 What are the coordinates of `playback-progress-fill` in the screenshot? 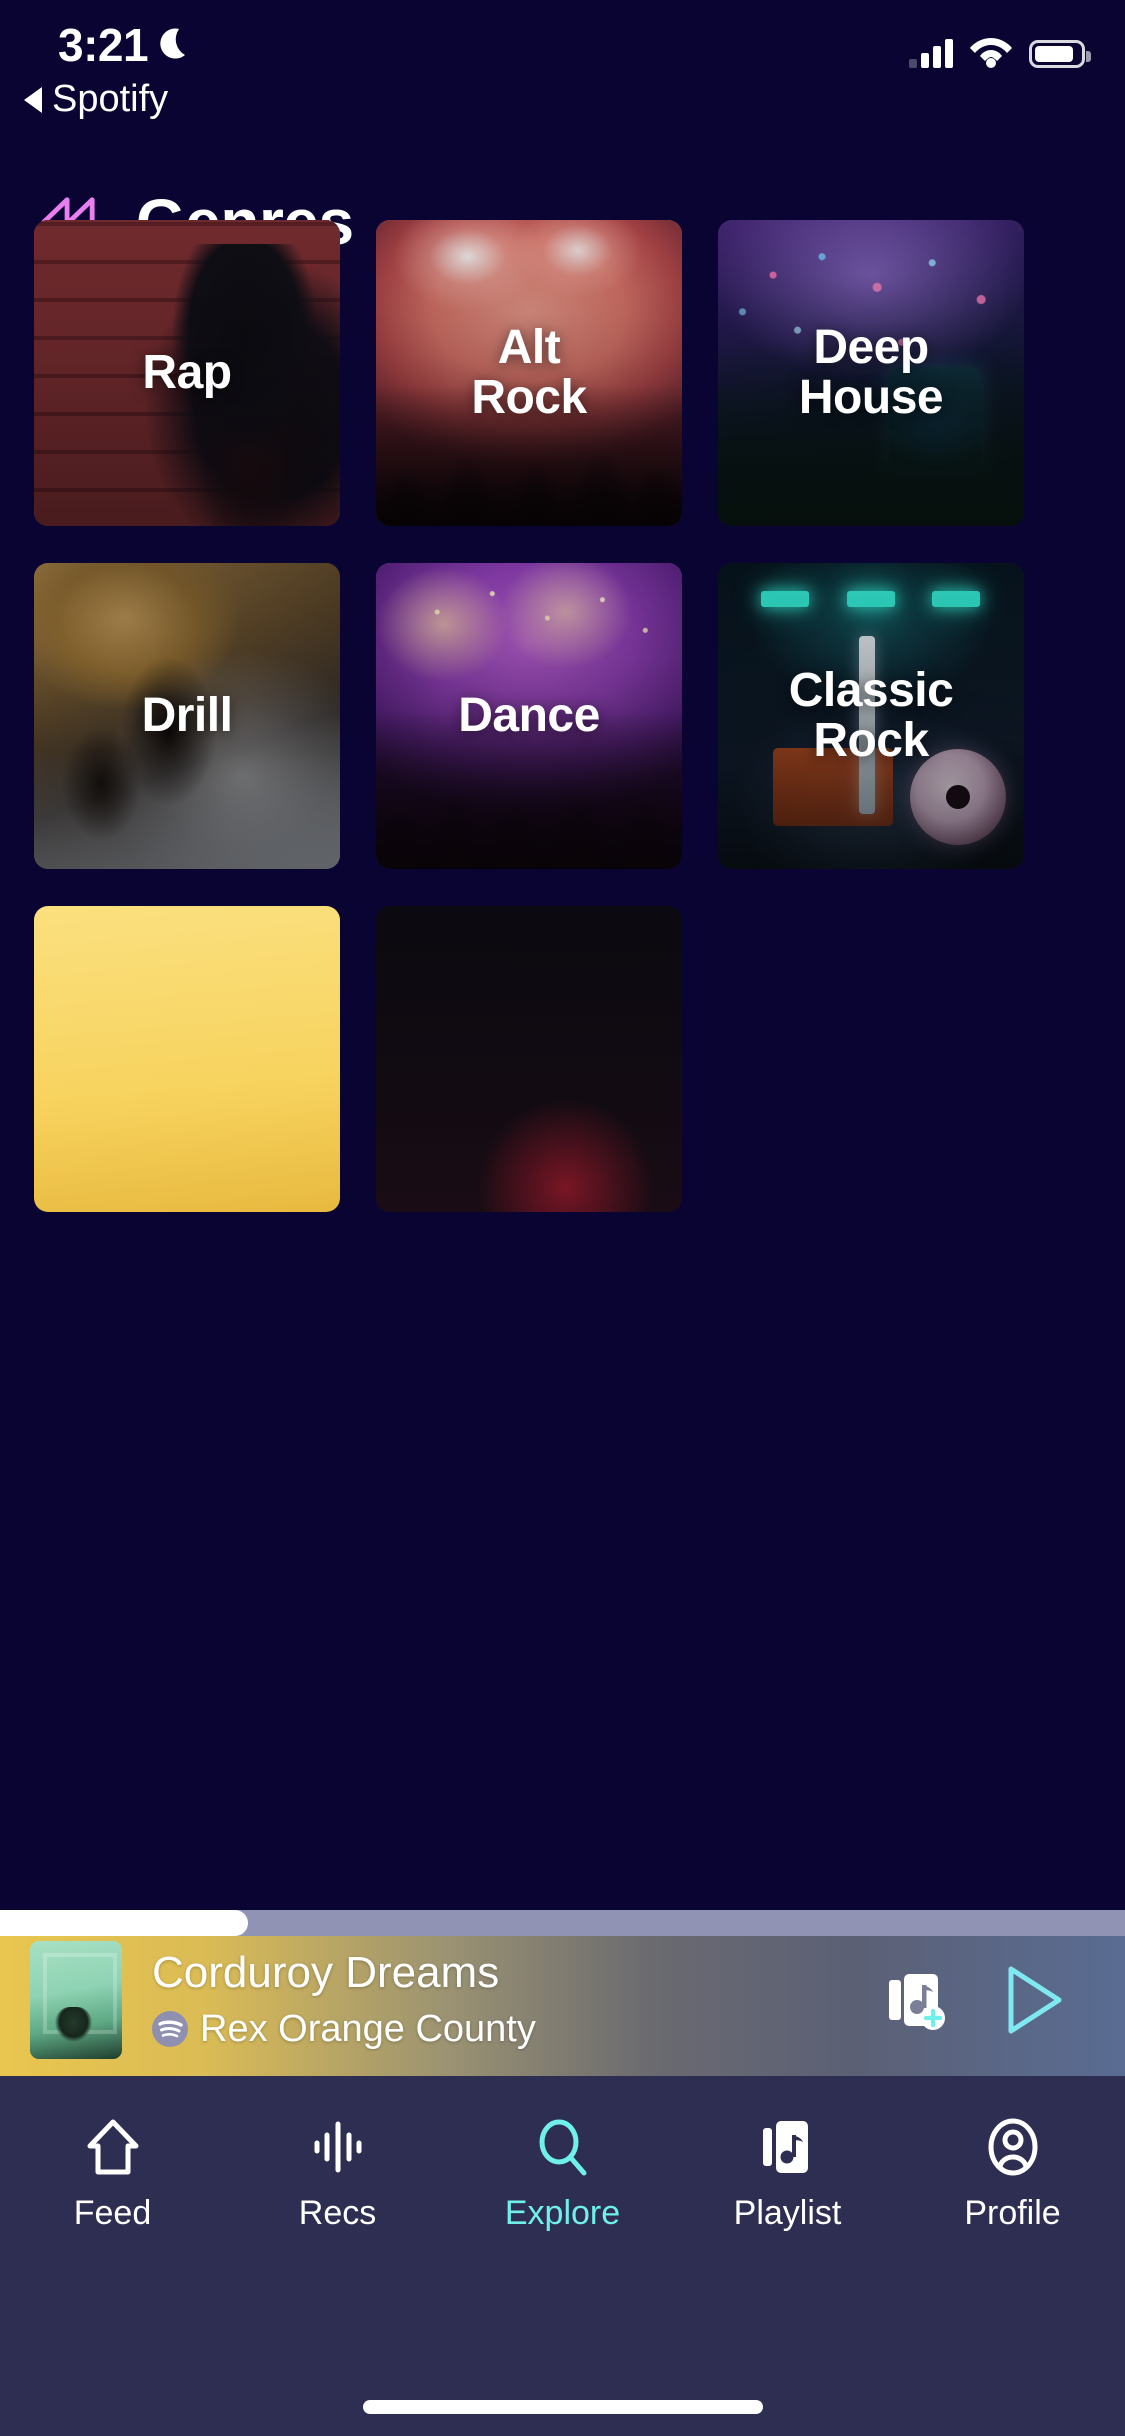 It's located at (124, 1923).